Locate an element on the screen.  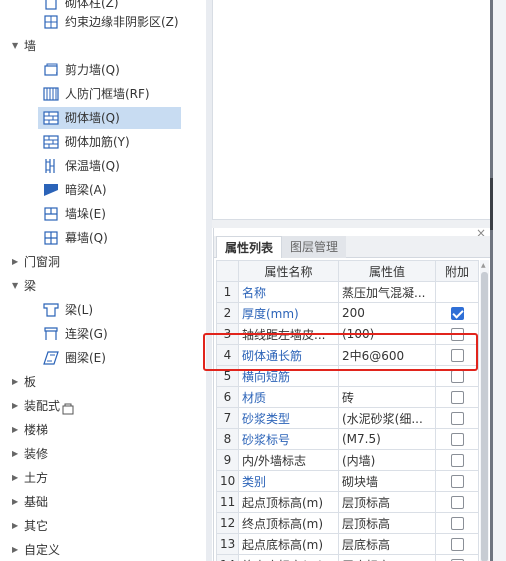
property-row: 12 终点顶标高(m) 层顶标高 is located at coordinates (347, 523).